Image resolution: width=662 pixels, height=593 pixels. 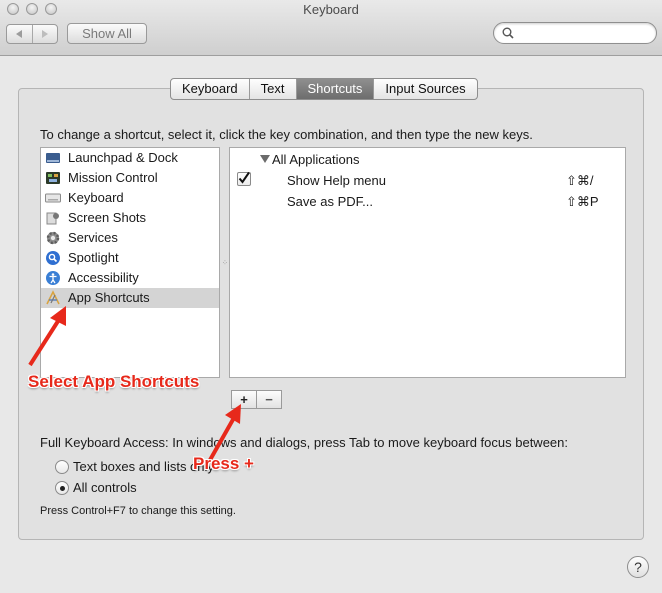 I want to click on back-button, so click(x=19, y=34).